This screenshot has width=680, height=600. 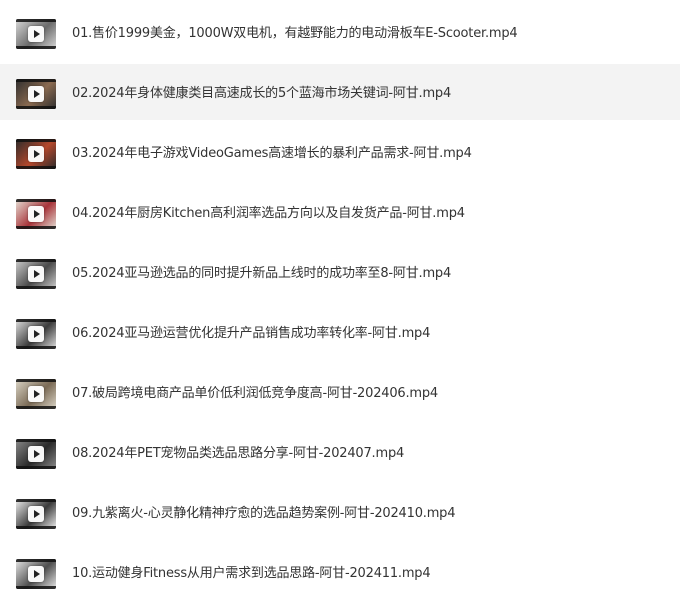 I want to click on file-name: 02.2024年身体健康类目高速成长的5个蓝海市场关键词-阿甘.mp4, so click(x=261, y=94).